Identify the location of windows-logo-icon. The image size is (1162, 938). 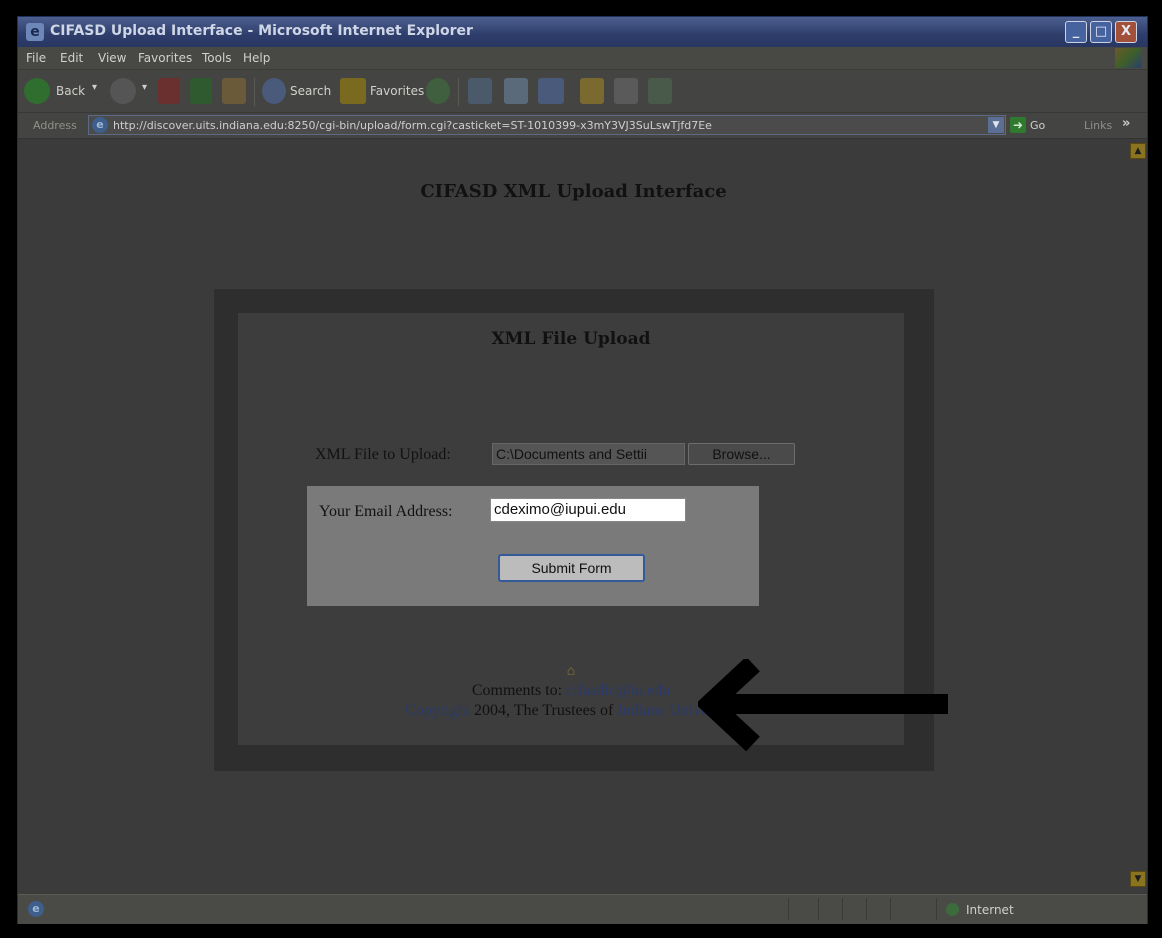
(1128, 58).